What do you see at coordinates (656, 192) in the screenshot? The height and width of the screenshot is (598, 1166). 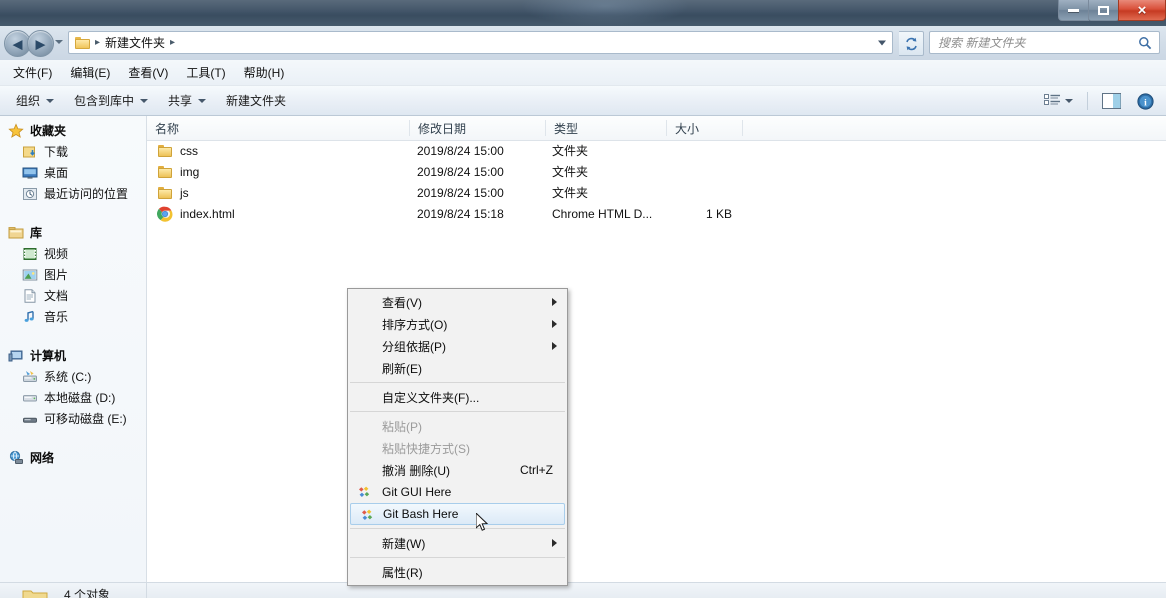 I see `table-row: js 2019/8/24 15:00 文件夹` at bounding box center [656, 192].